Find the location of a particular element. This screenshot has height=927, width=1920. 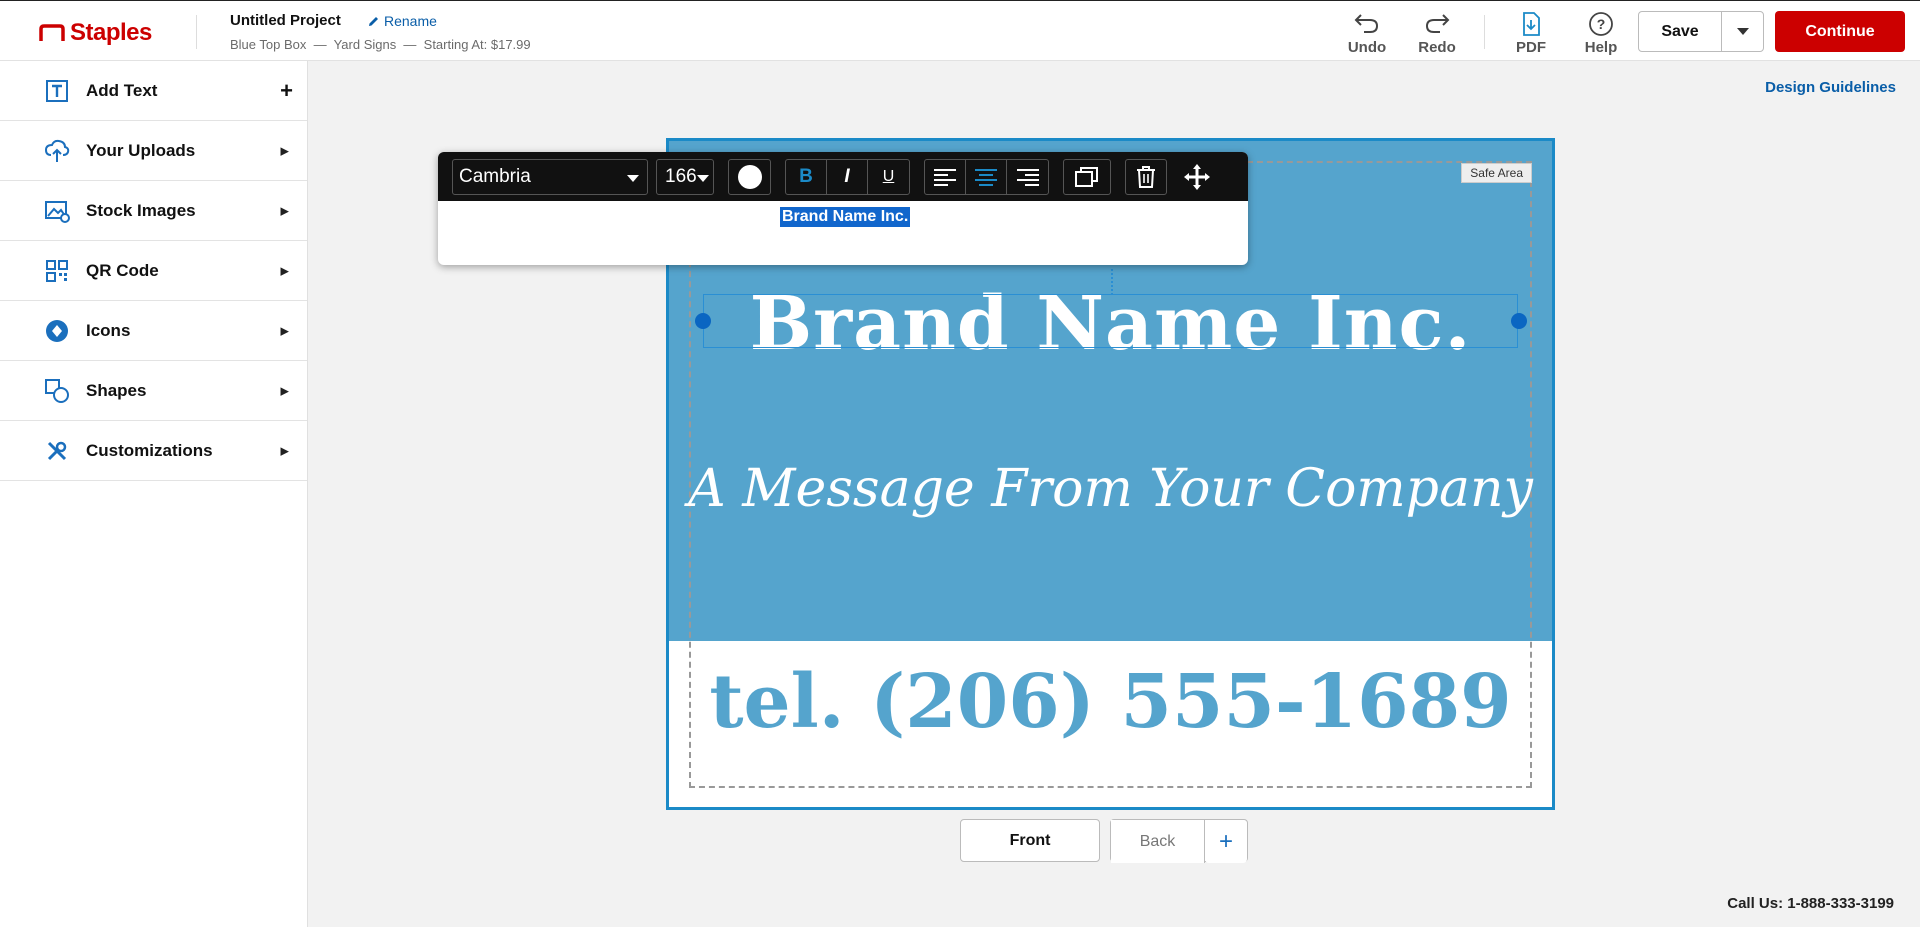

pdf-button: PDF is located at coordinates (1531, 34).